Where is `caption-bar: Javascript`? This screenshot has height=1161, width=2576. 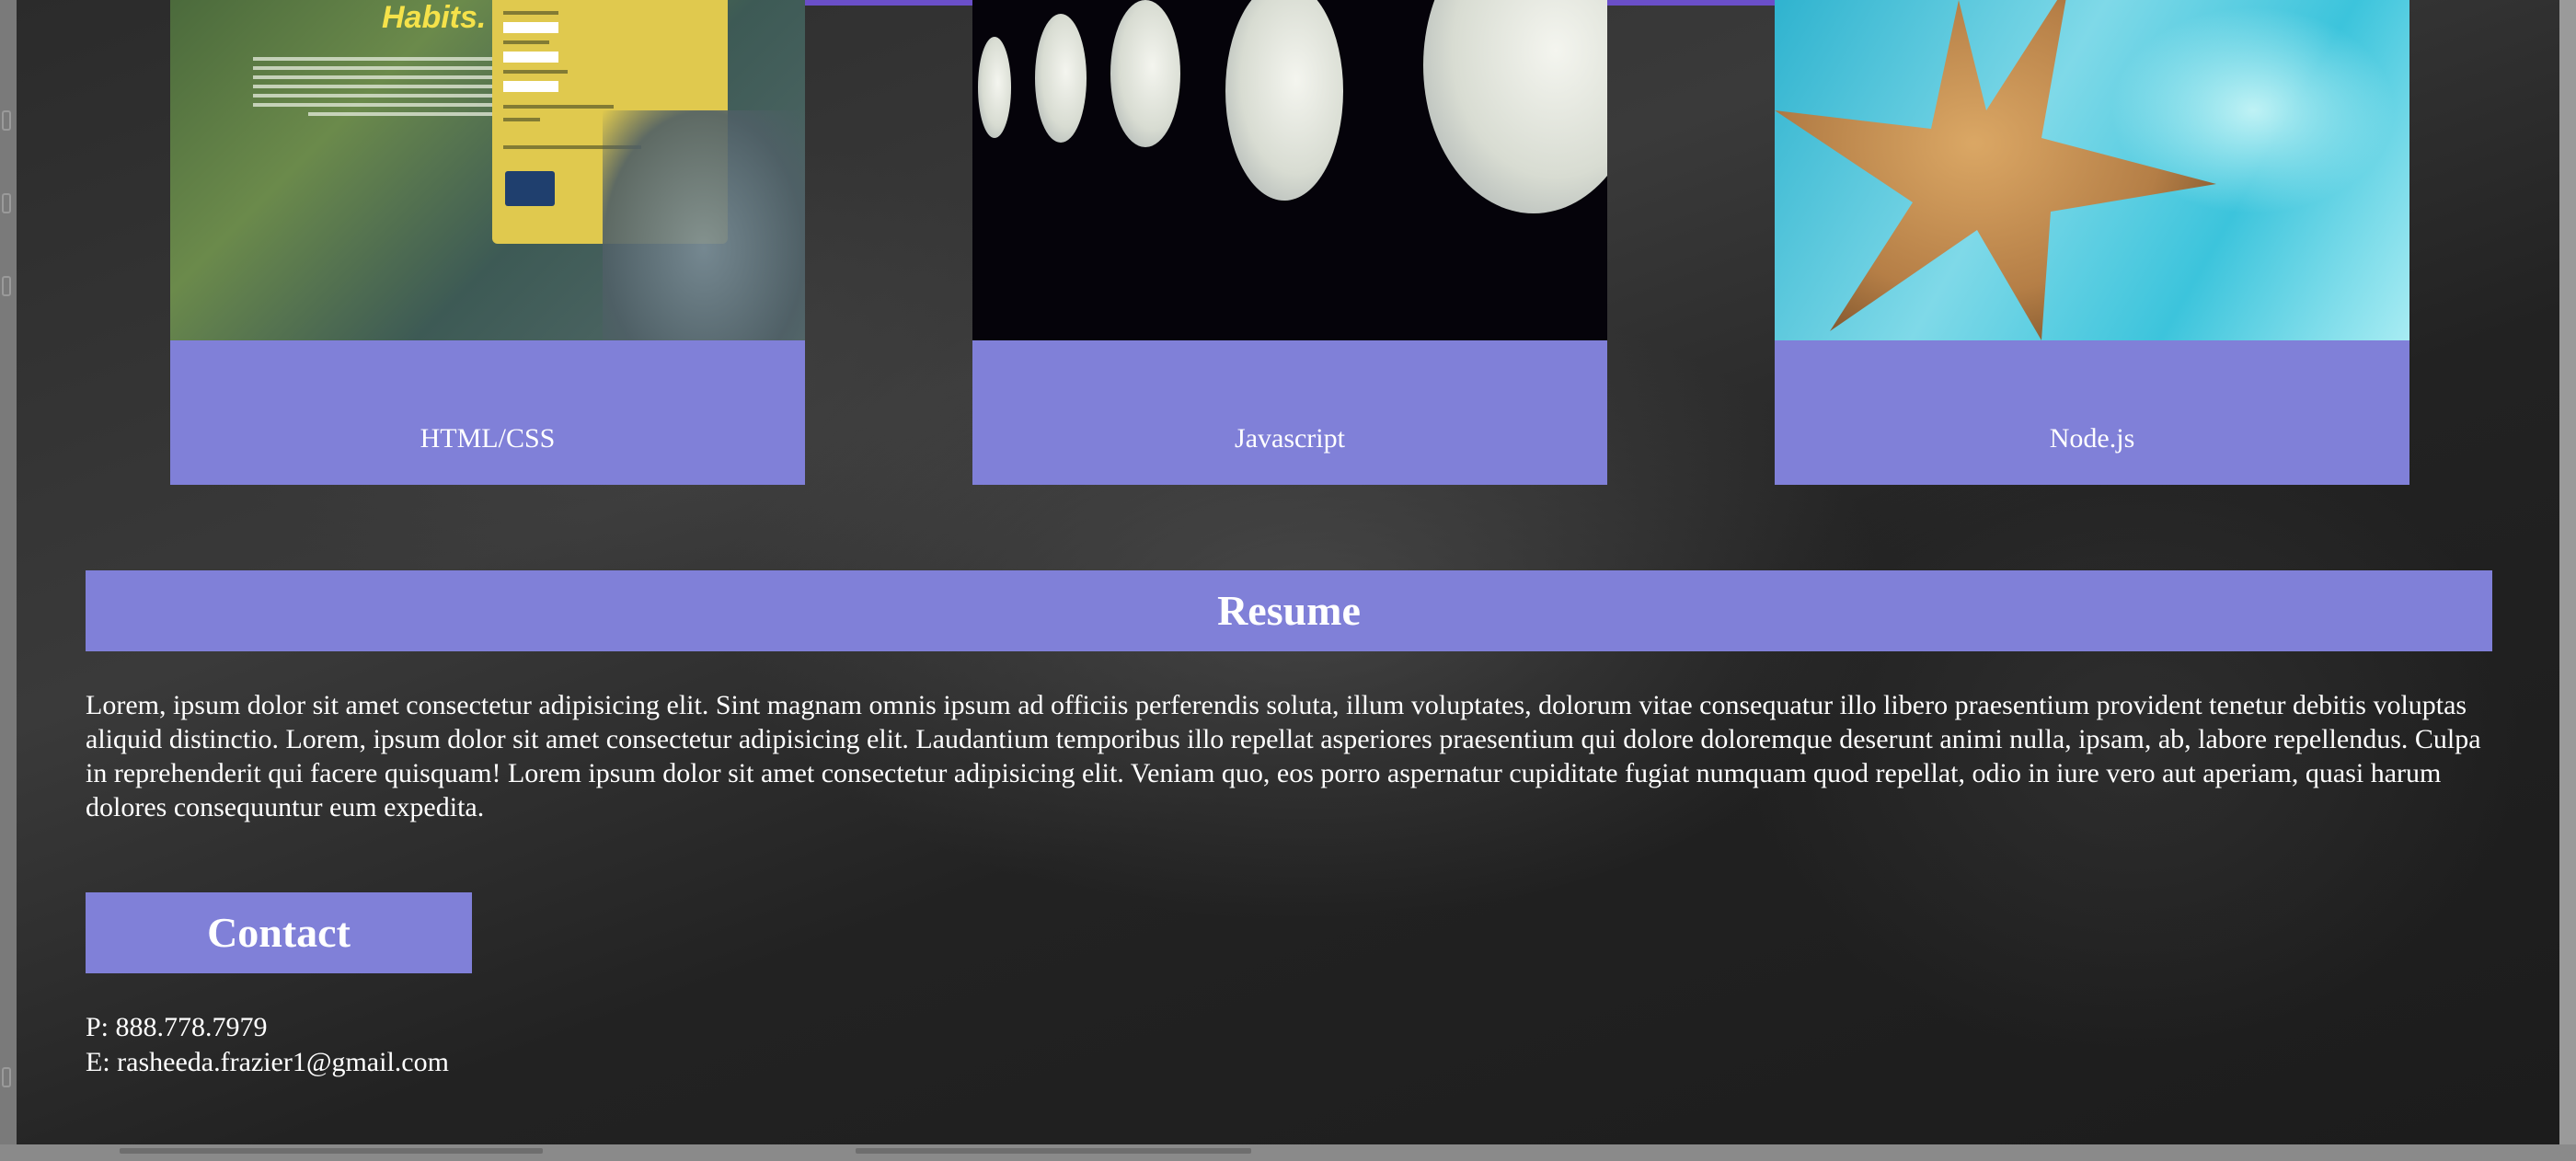 caption-bar: Javascript is located at coordinates (1289, 413).